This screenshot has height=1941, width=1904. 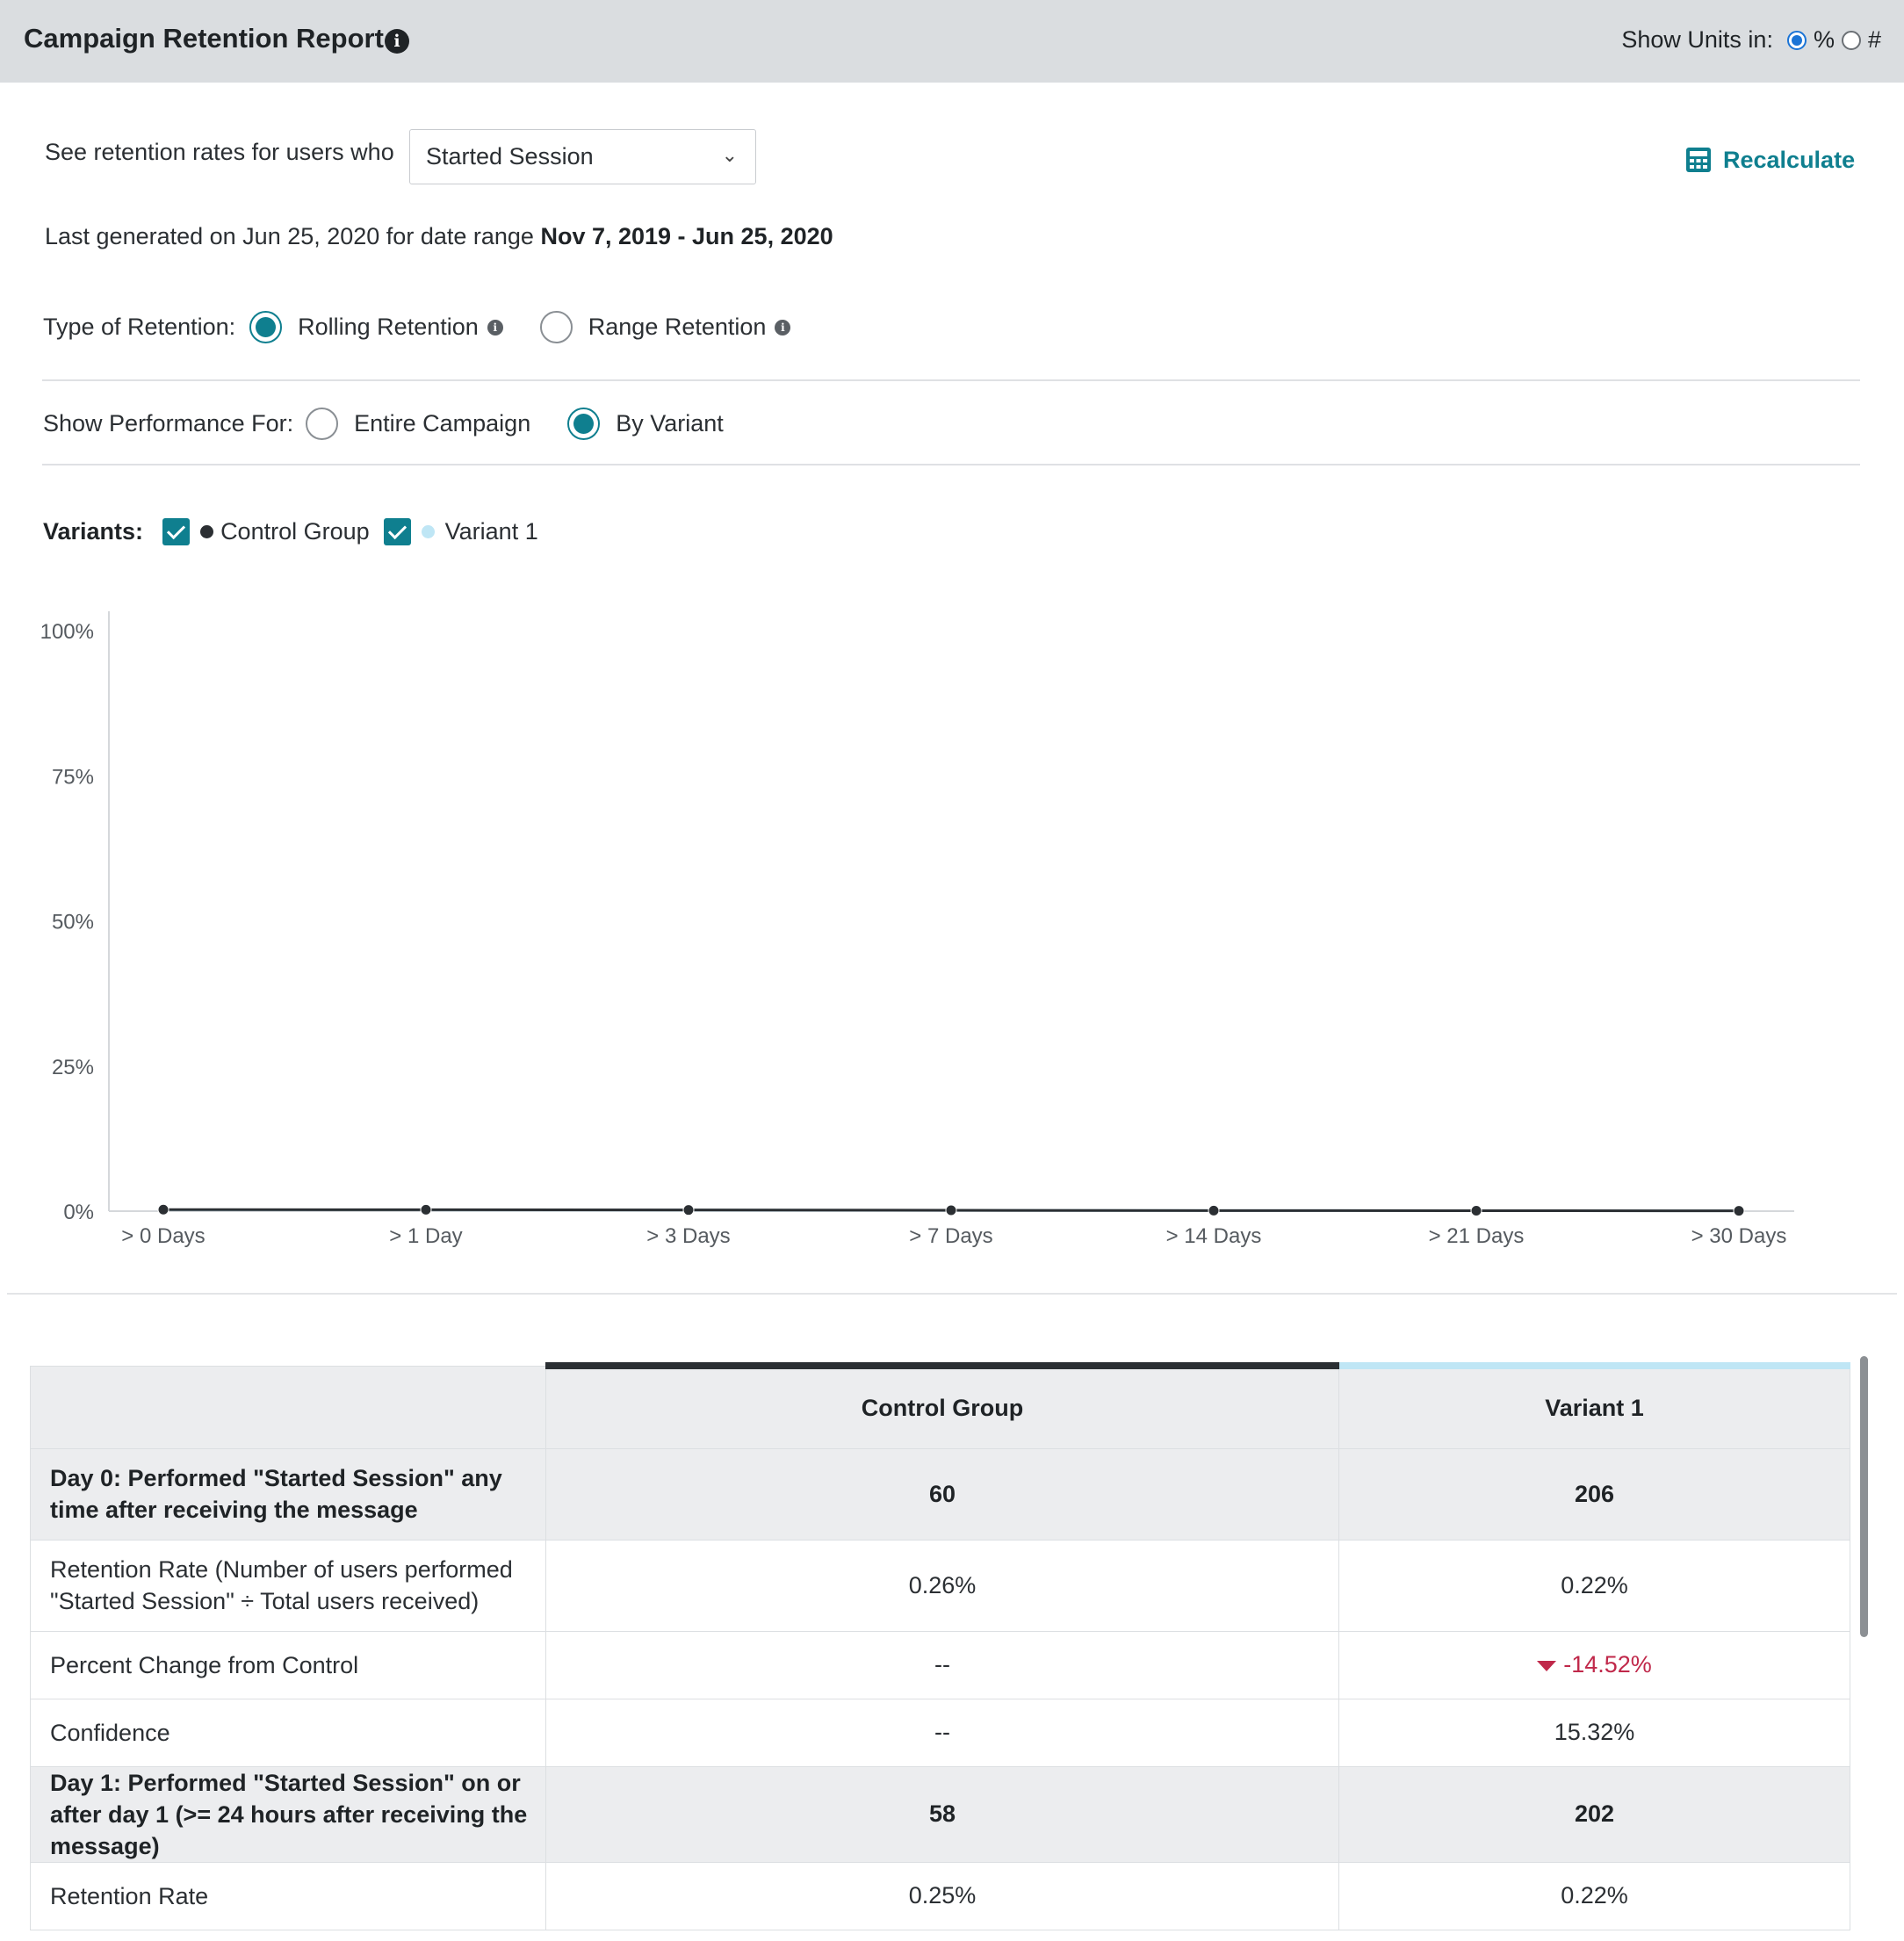 What do you see at coordinates (1594, 1405) in the screenshot?
I see `column-header-variant-1: Variant 1` at bounding box center [1594, 1405].